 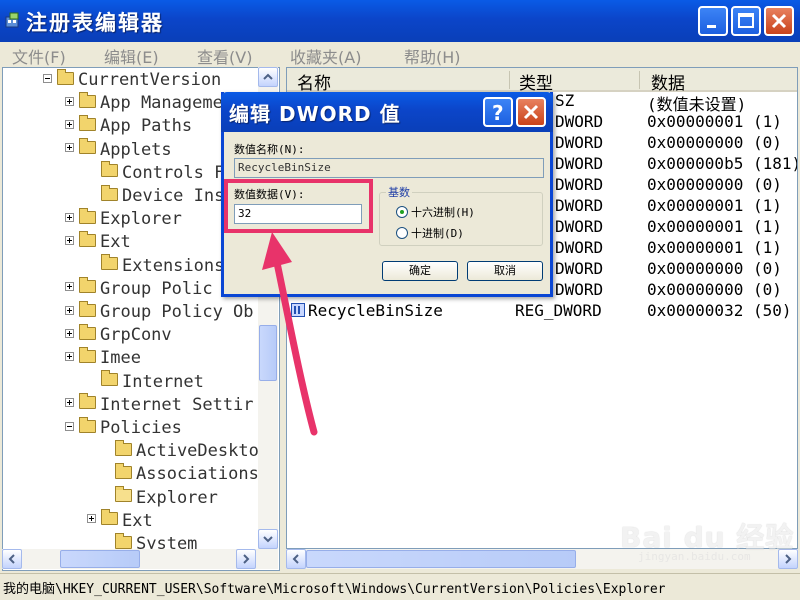 I want to click on dialog-title: 编辑 DWORD 值, so click(x=315, y=114).